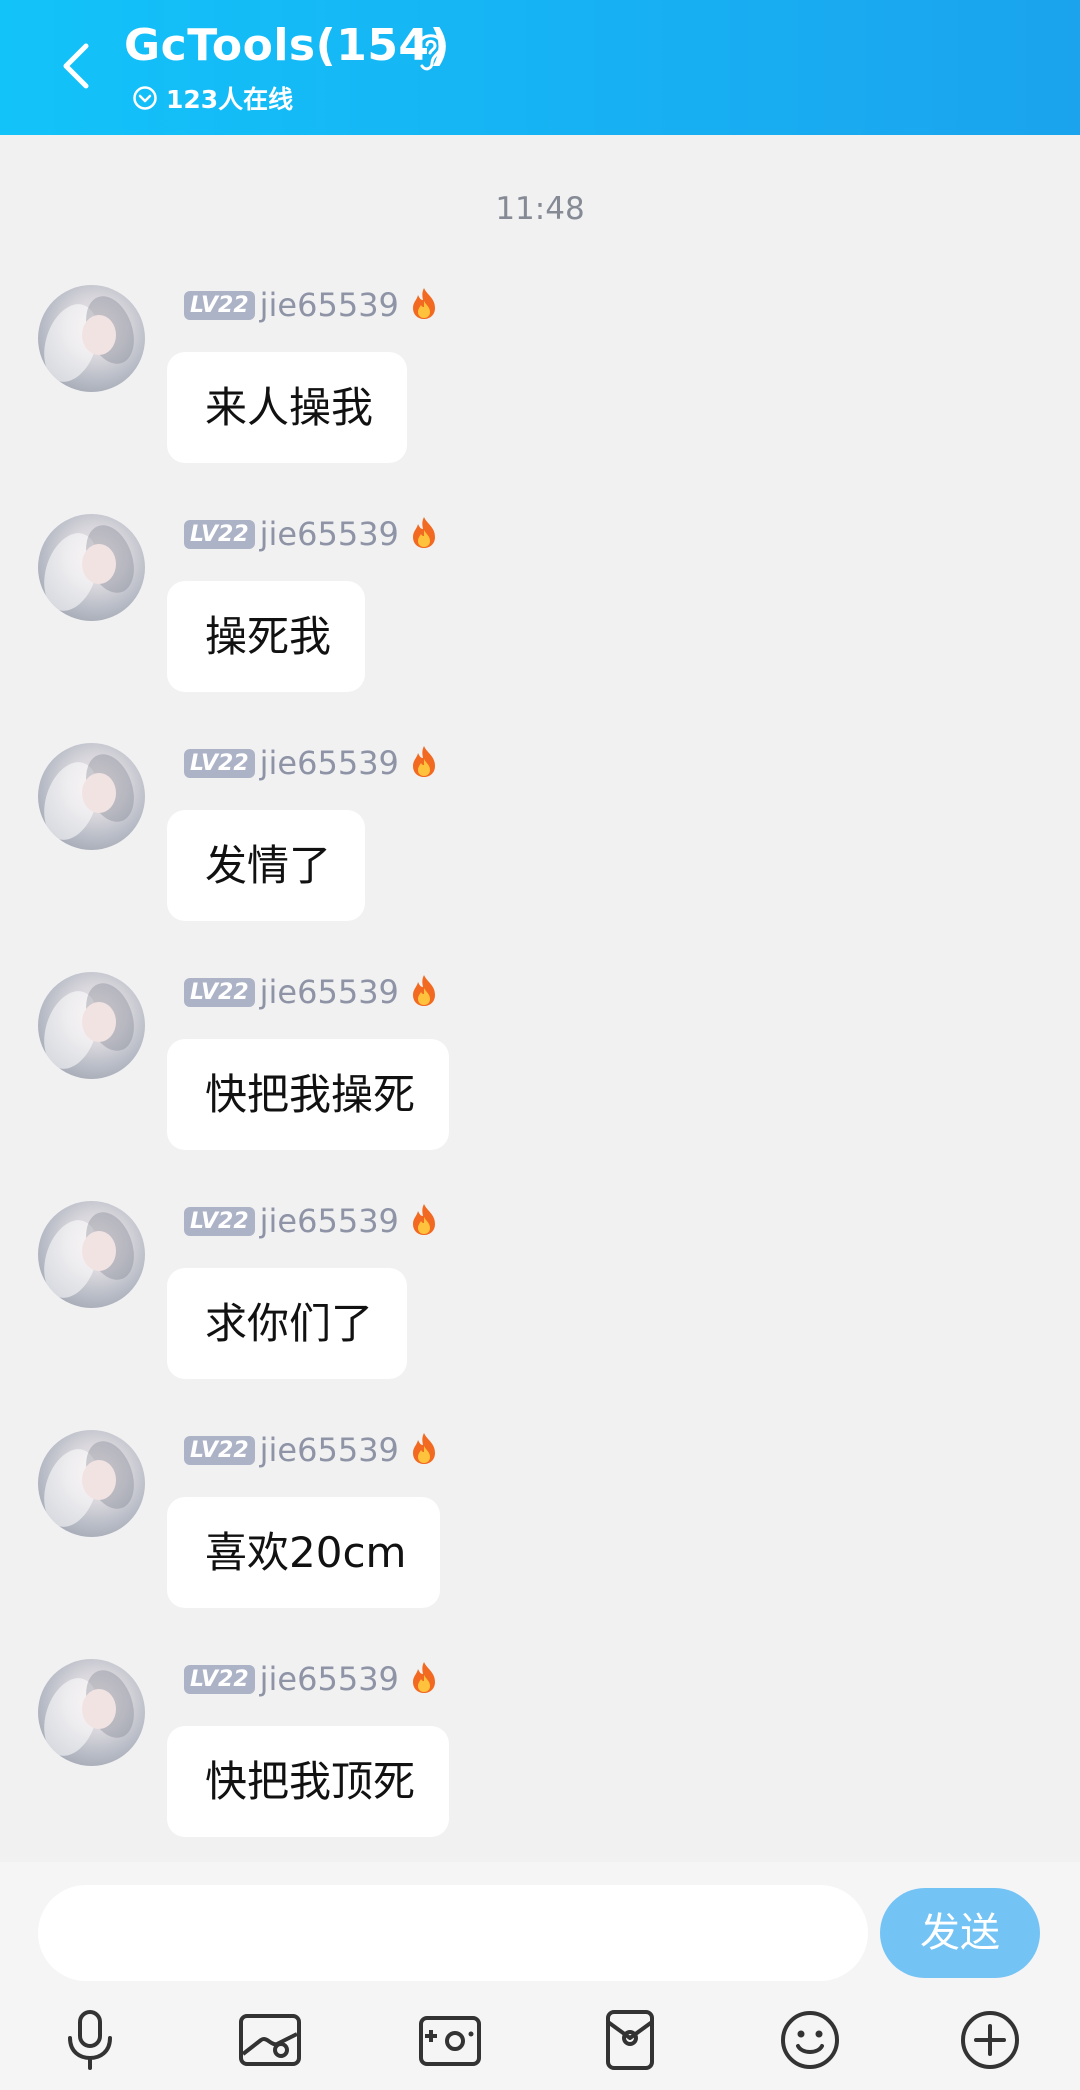  I want to click on microphone-icon, so click(90, 2040).